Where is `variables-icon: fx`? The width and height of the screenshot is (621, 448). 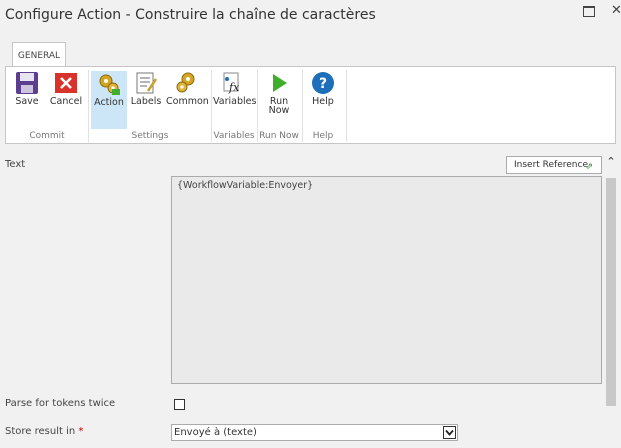 variables-icon: fx is located at coordinates (231, 83).